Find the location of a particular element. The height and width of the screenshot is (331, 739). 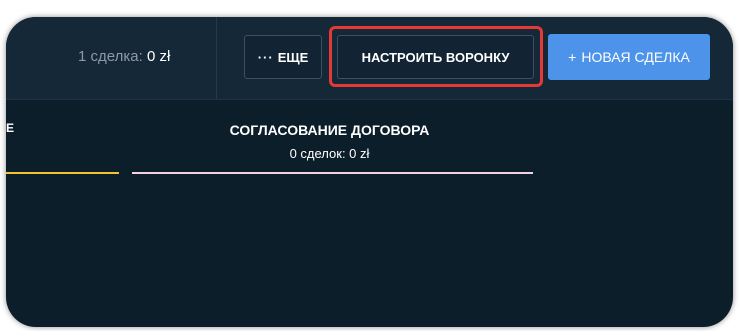

deals-total: 0 zł is located at coordinates (158, 56).